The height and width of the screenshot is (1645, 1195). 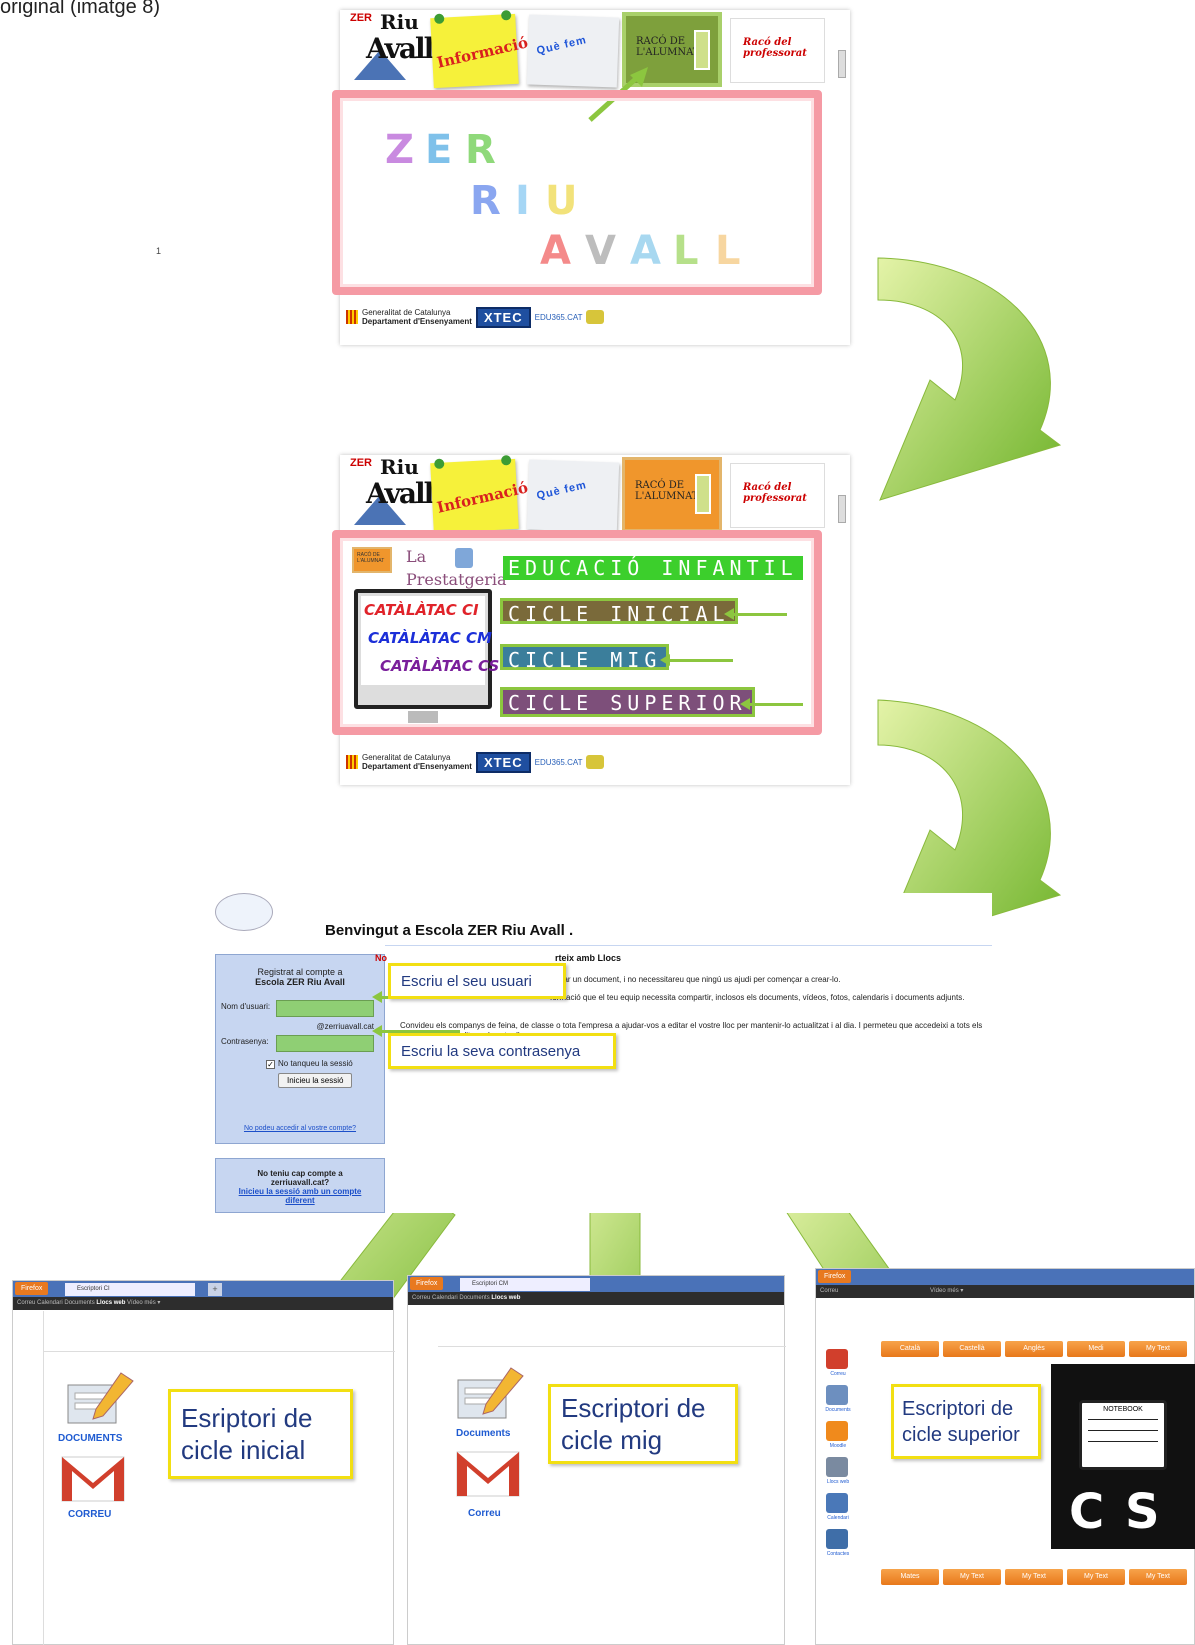 I want to click on cant-access-link: No podeu accedir al vostre compte?, so click(x=300, y=1128).